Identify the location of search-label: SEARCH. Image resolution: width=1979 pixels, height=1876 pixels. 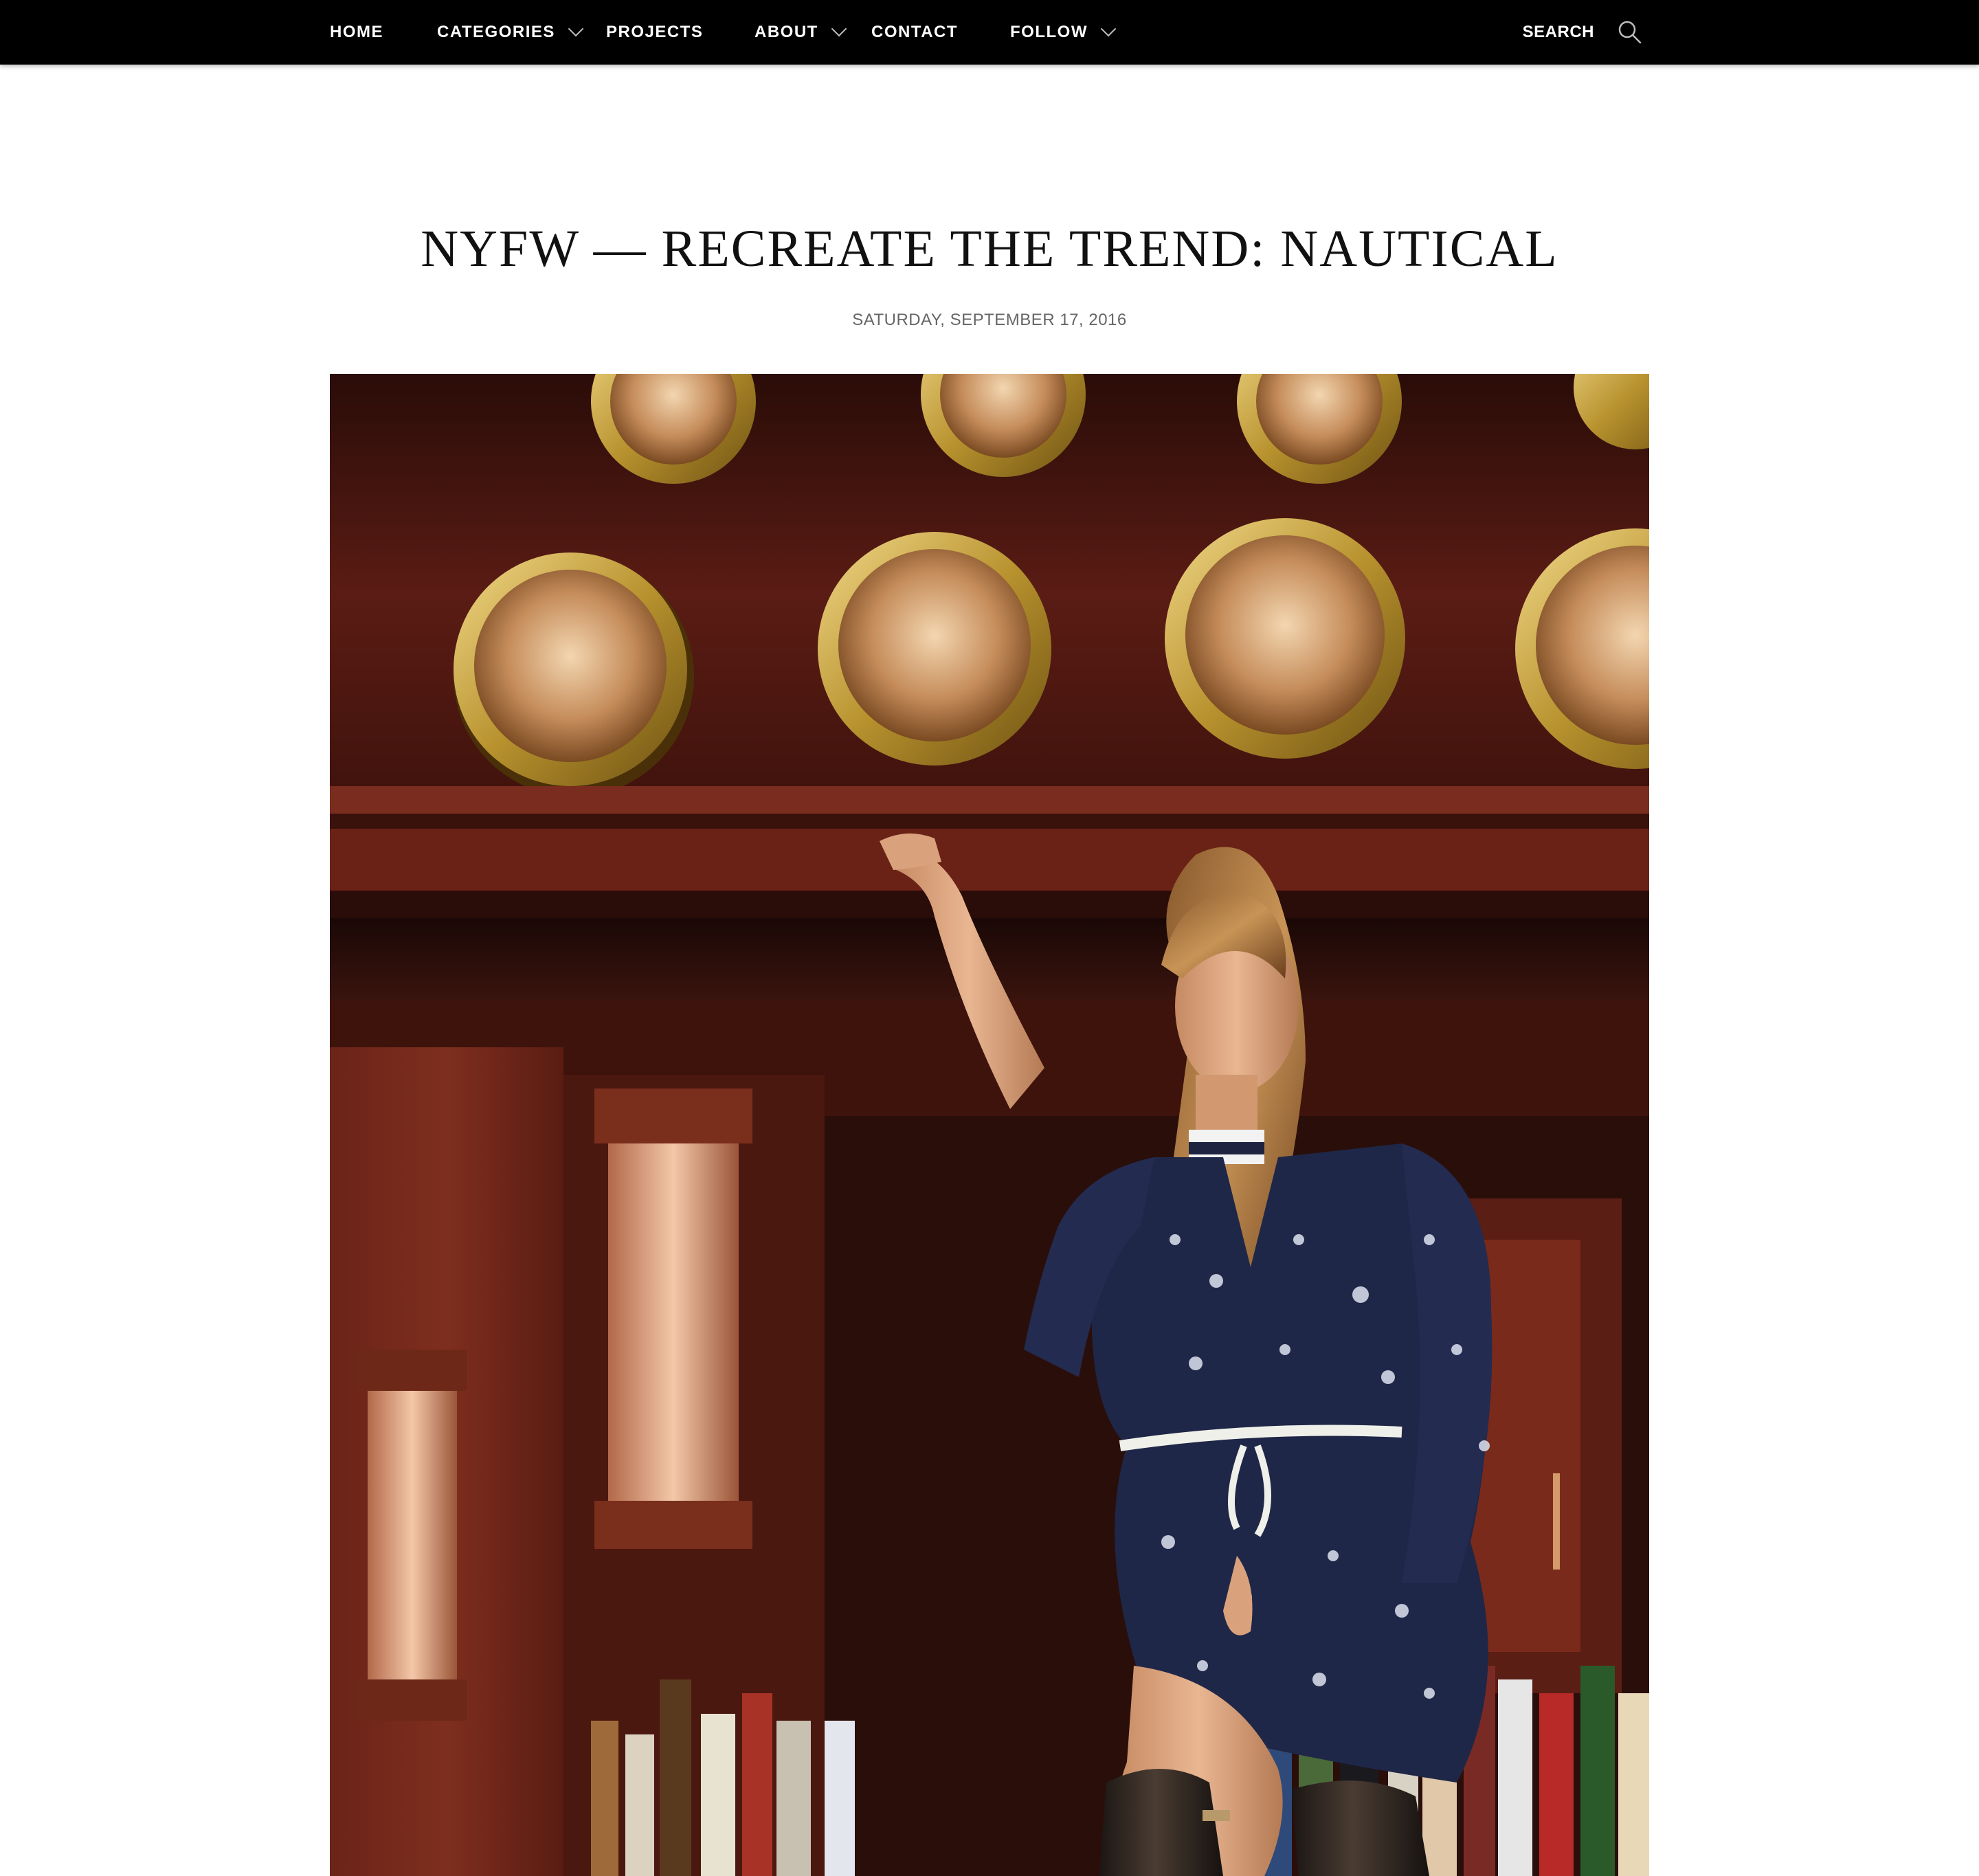
(1558, 32).